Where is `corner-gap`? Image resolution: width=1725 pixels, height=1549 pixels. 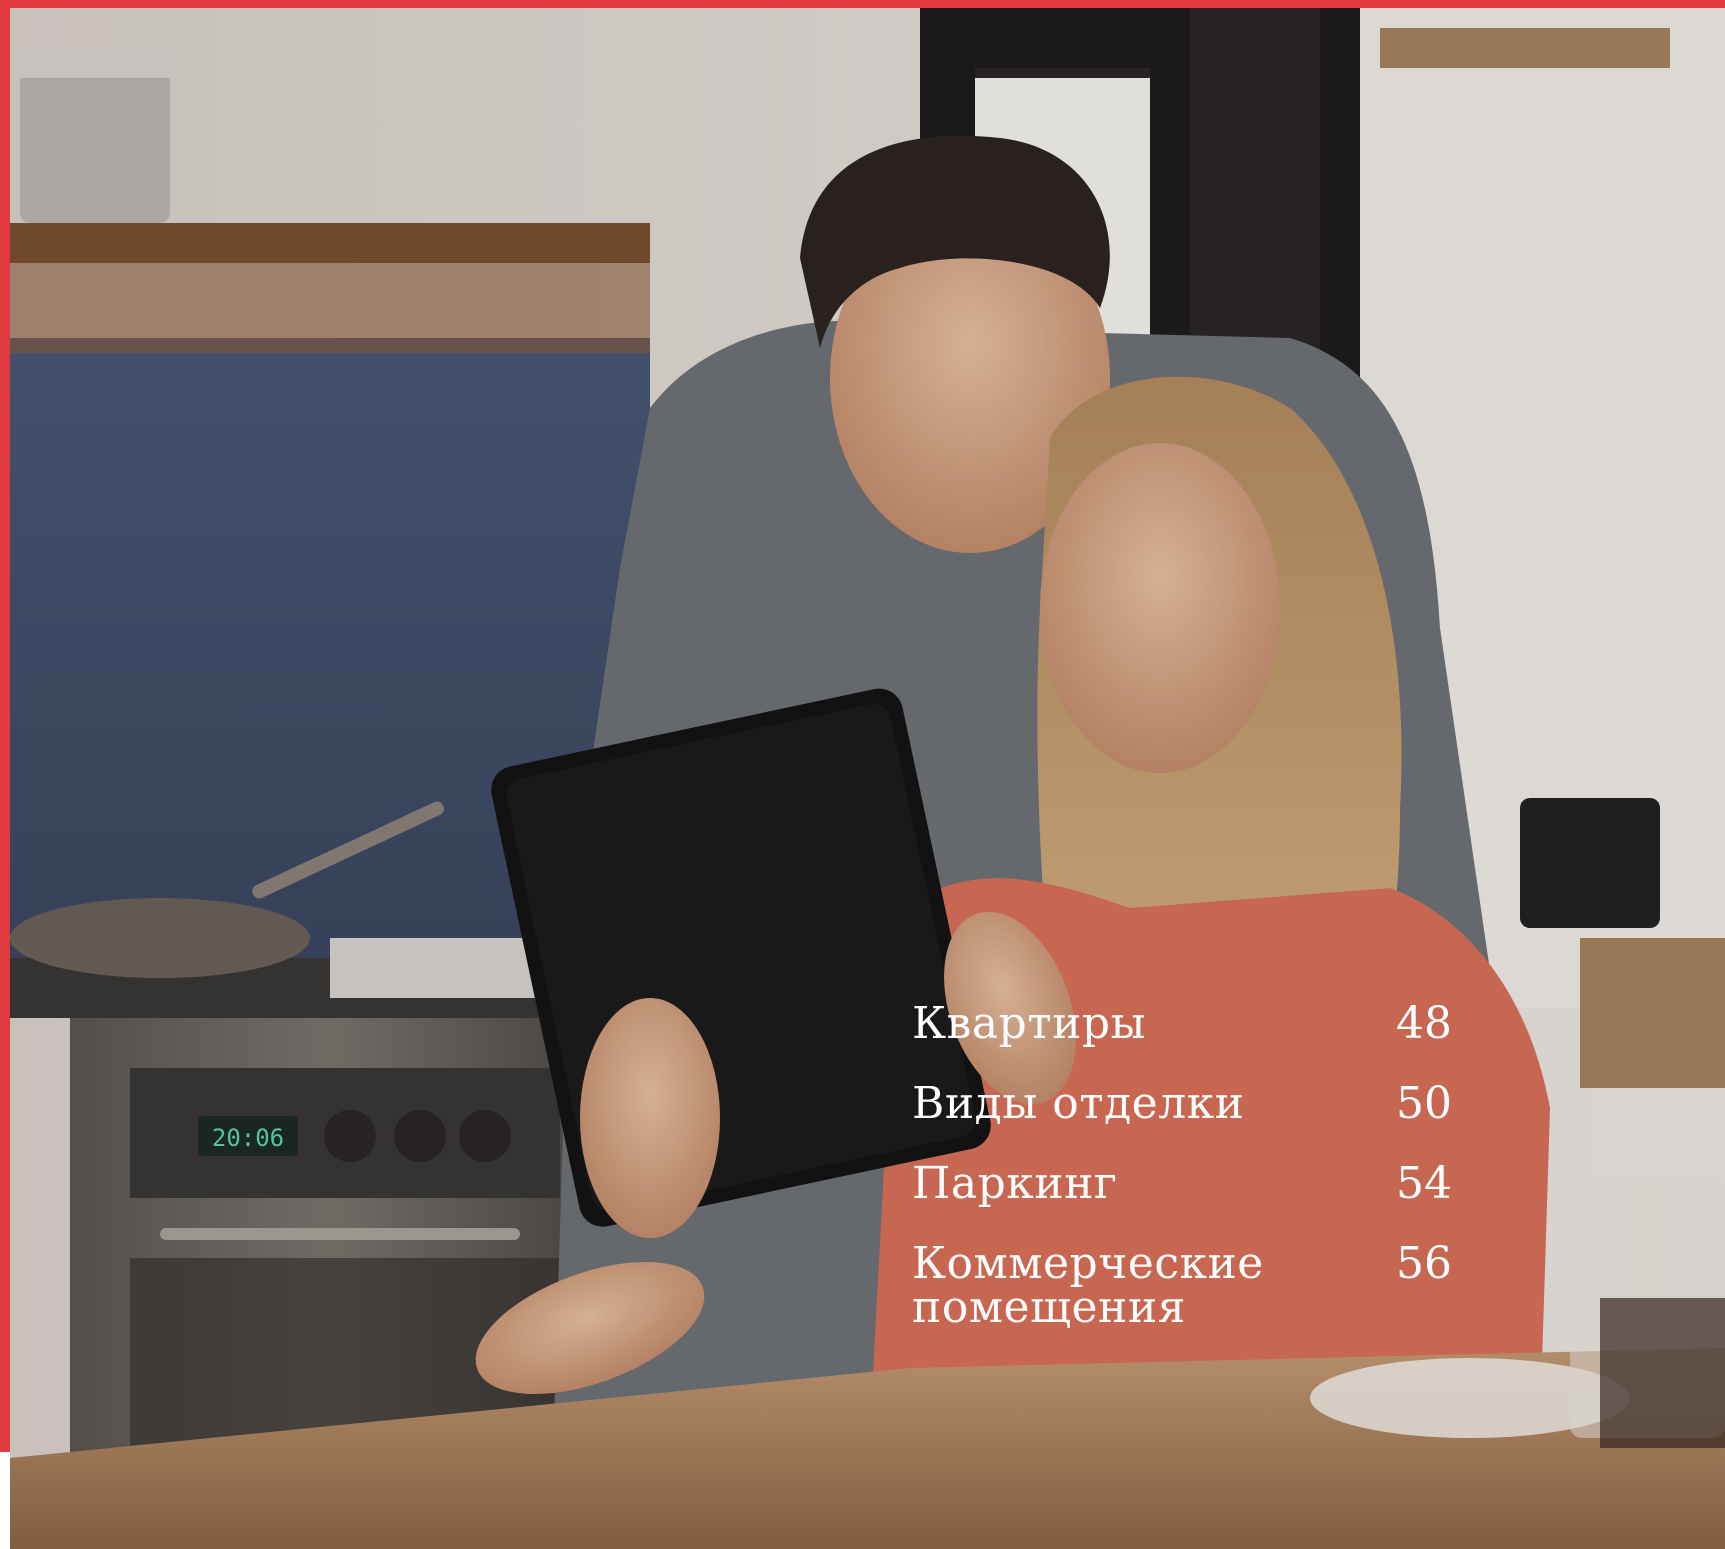 corner-gap is located at coordinates (5, 1500).